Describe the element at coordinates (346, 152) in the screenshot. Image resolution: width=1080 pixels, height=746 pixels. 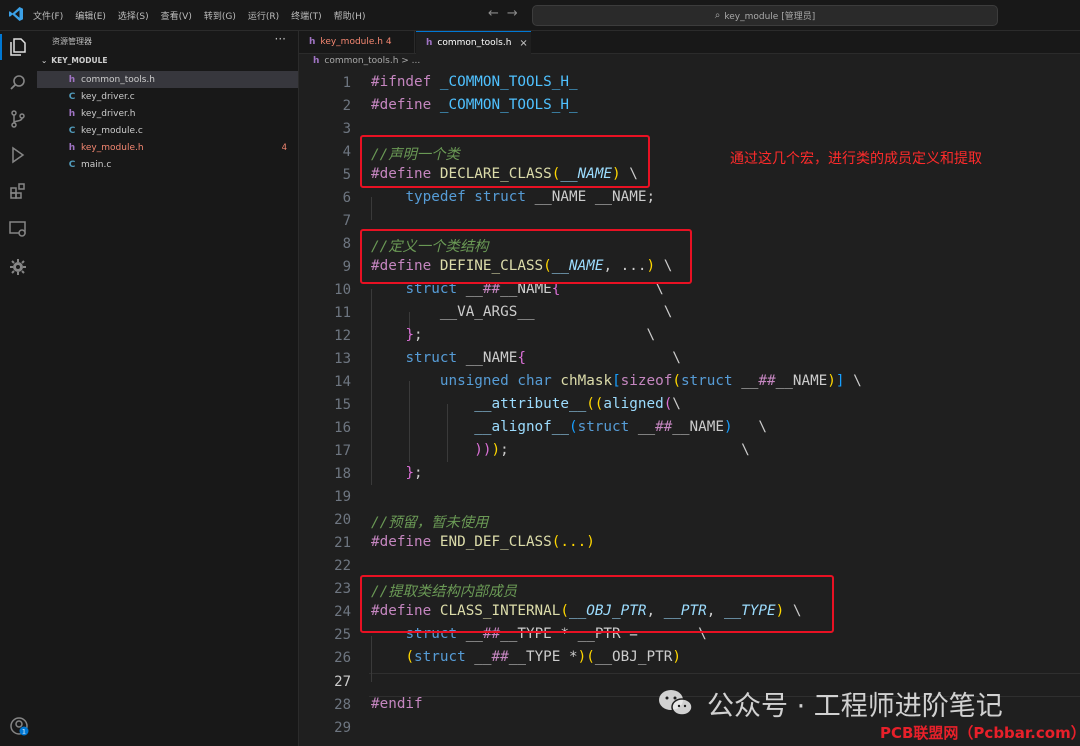
I see `line-number: 4` at that location.